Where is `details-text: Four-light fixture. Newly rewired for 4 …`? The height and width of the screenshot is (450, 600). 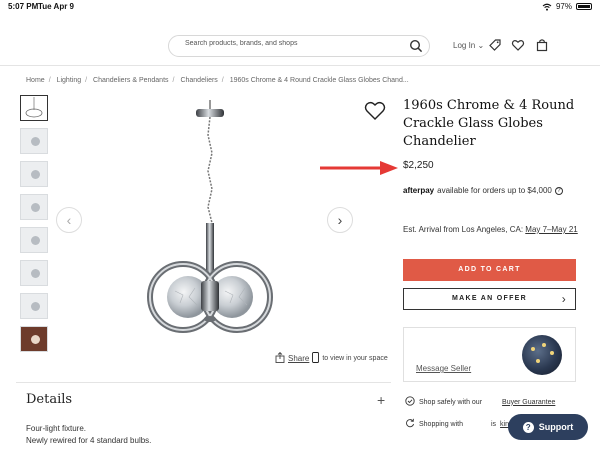
details-text: Four-light fixture. Newly rewired for 4 … is located at coordinates (88, 435).